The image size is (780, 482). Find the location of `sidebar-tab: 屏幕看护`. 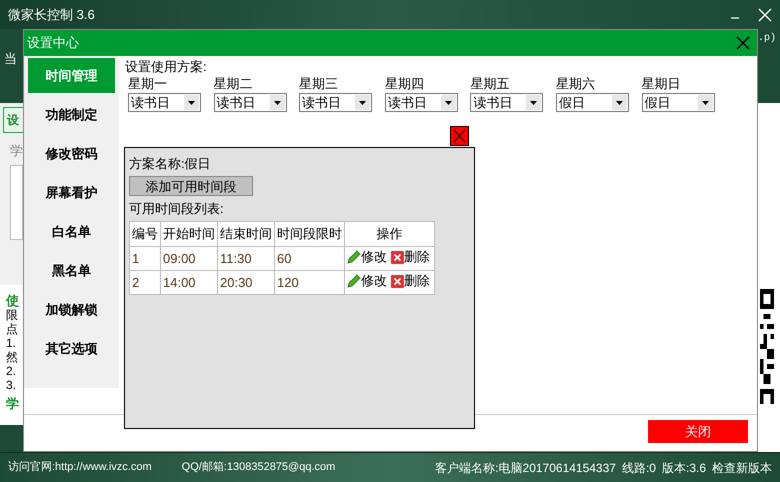

sidebar-tab: 屏幕看护 is located at coordinates (71, 192).